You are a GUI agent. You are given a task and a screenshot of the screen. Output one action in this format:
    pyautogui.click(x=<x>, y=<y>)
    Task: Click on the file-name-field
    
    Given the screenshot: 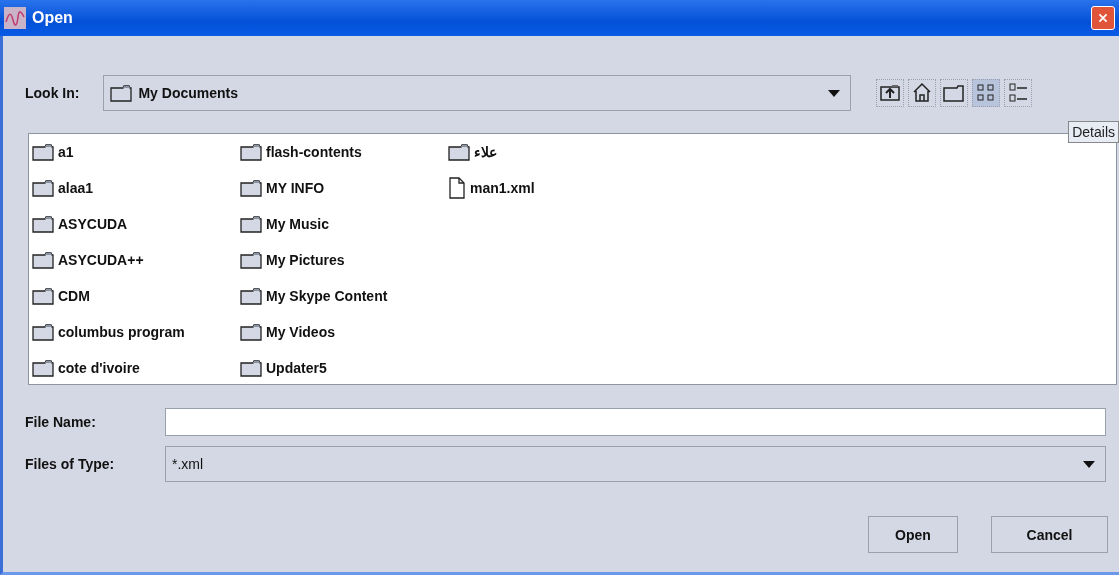 What is the action you would take?
    pyautogui.click(x=635, y=422)
    